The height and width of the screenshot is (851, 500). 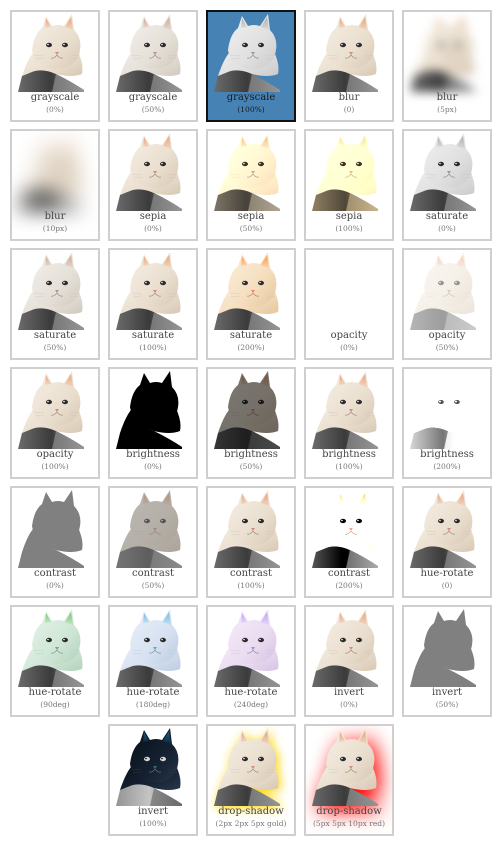 I want to click on filter-value: (0), so click(x=349, y=109).